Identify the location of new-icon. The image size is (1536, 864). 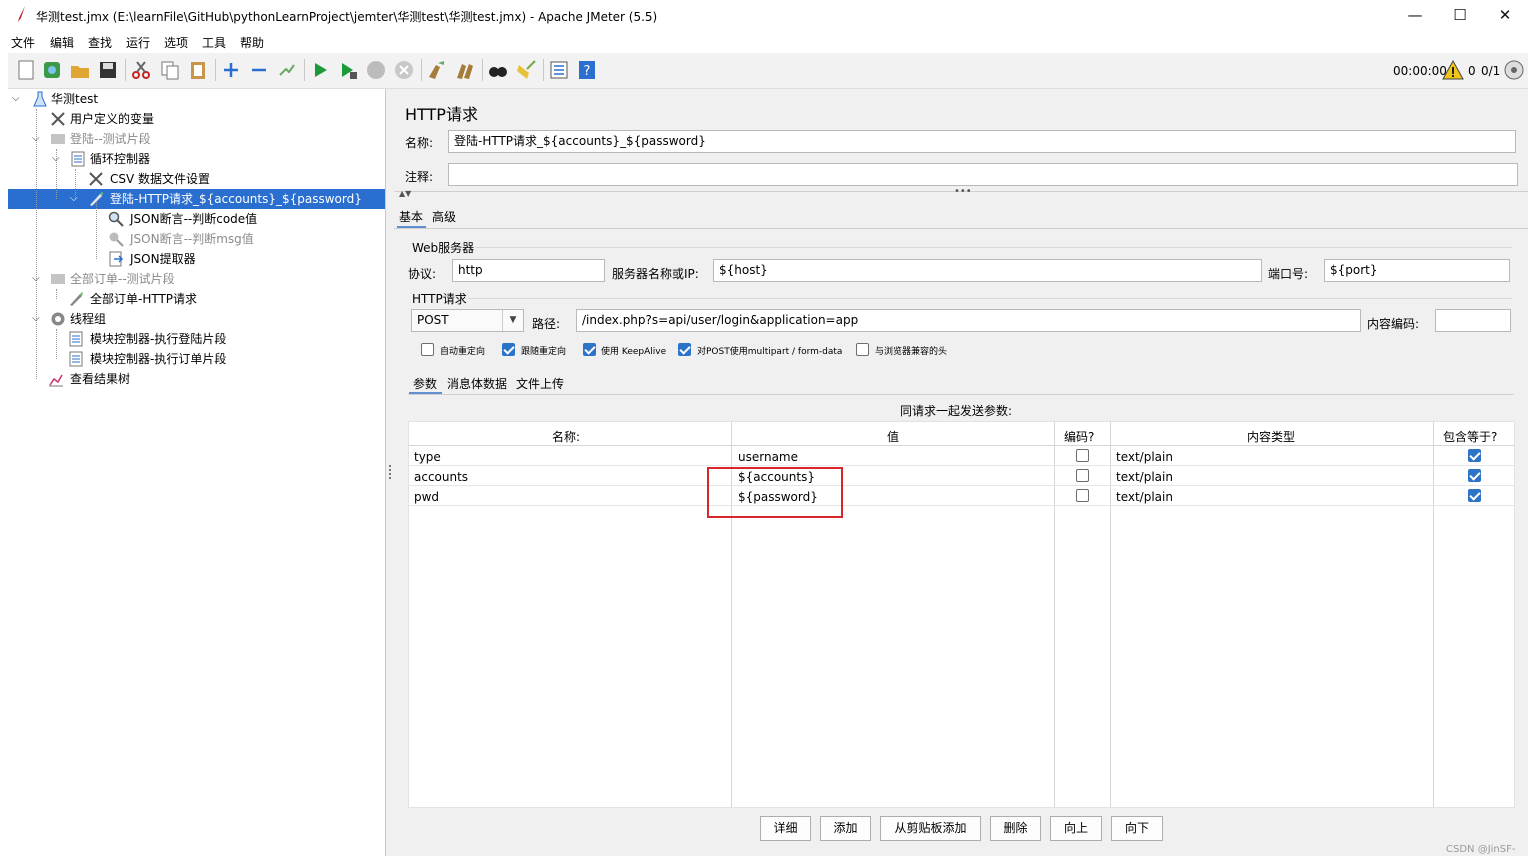
(26, 70).